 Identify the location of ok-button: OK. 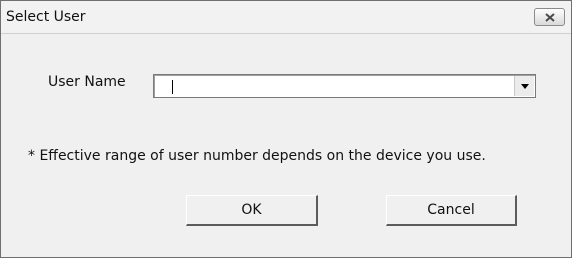
(252, 210).